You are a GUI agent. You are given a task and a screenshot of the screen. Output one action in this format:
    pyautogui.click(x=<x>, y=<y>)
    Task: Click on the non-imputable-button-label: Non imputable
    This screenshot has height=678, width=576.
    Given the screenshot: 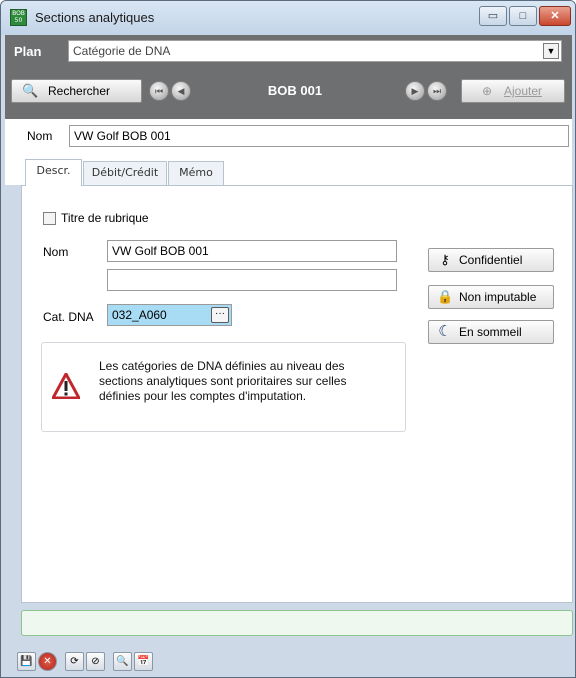 What is the action you would take?
    pyautogui.click(x=498, y=297)
    